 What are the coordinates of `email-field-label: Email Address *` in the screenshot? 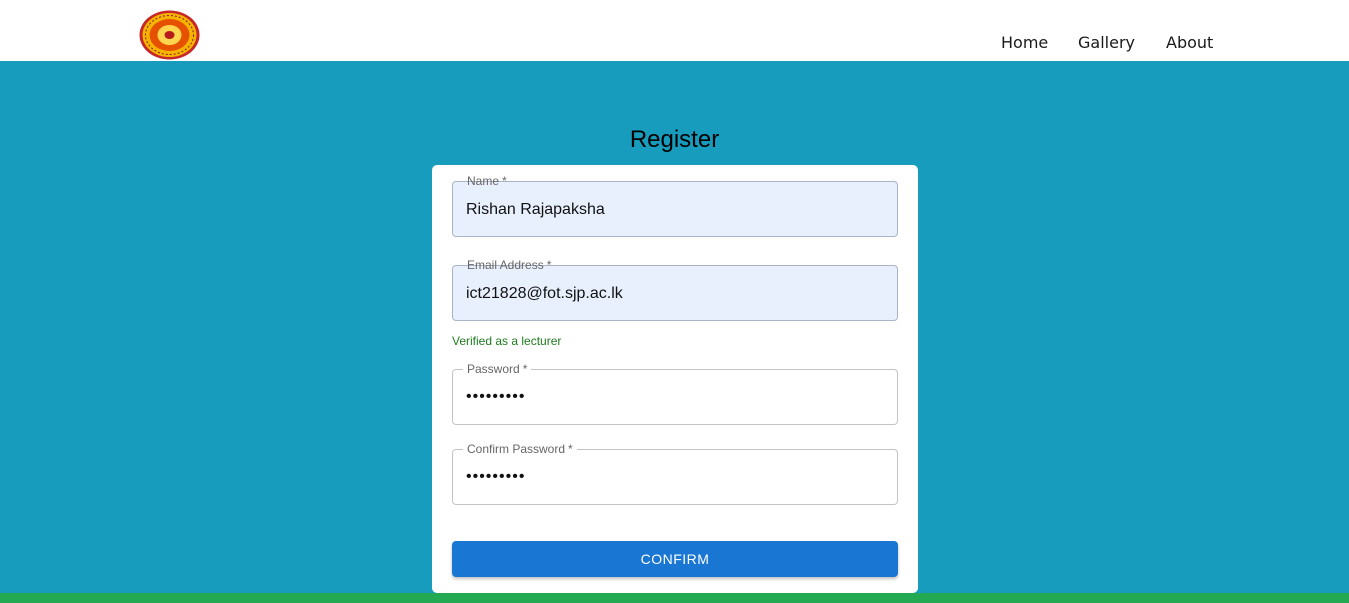 It's located at (509, 265).